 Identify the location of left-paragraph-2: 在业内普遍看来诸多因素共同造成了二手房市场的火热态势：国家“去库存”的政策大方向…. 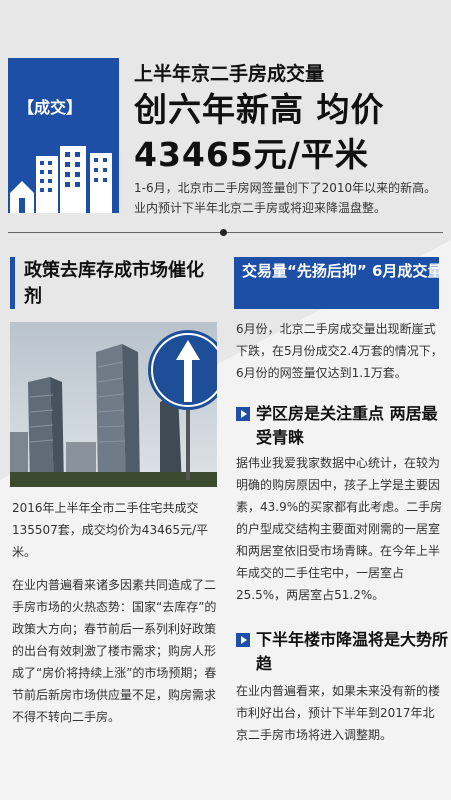
(114, 651).